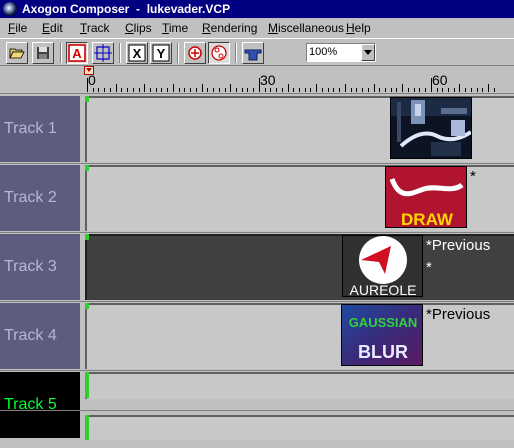 The height and width of the screenshot is (448, 514). What do you see at coordinates (52, 28) in the screenshot?
I see `menu-edit: Edit` at bounding box center [52, 28].